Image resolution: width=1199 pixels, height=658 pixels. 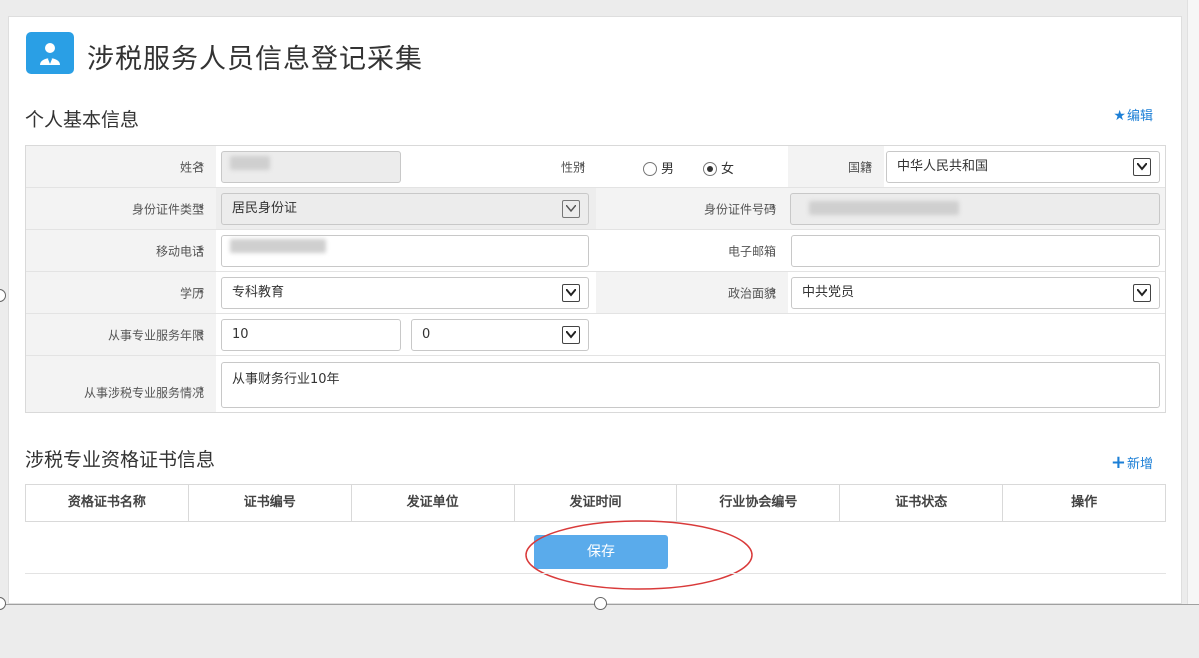 What do you see at coordinates (922, 503) in the screenshot?
I see `column-header: 证书状态` at bounding box center [922, 503].